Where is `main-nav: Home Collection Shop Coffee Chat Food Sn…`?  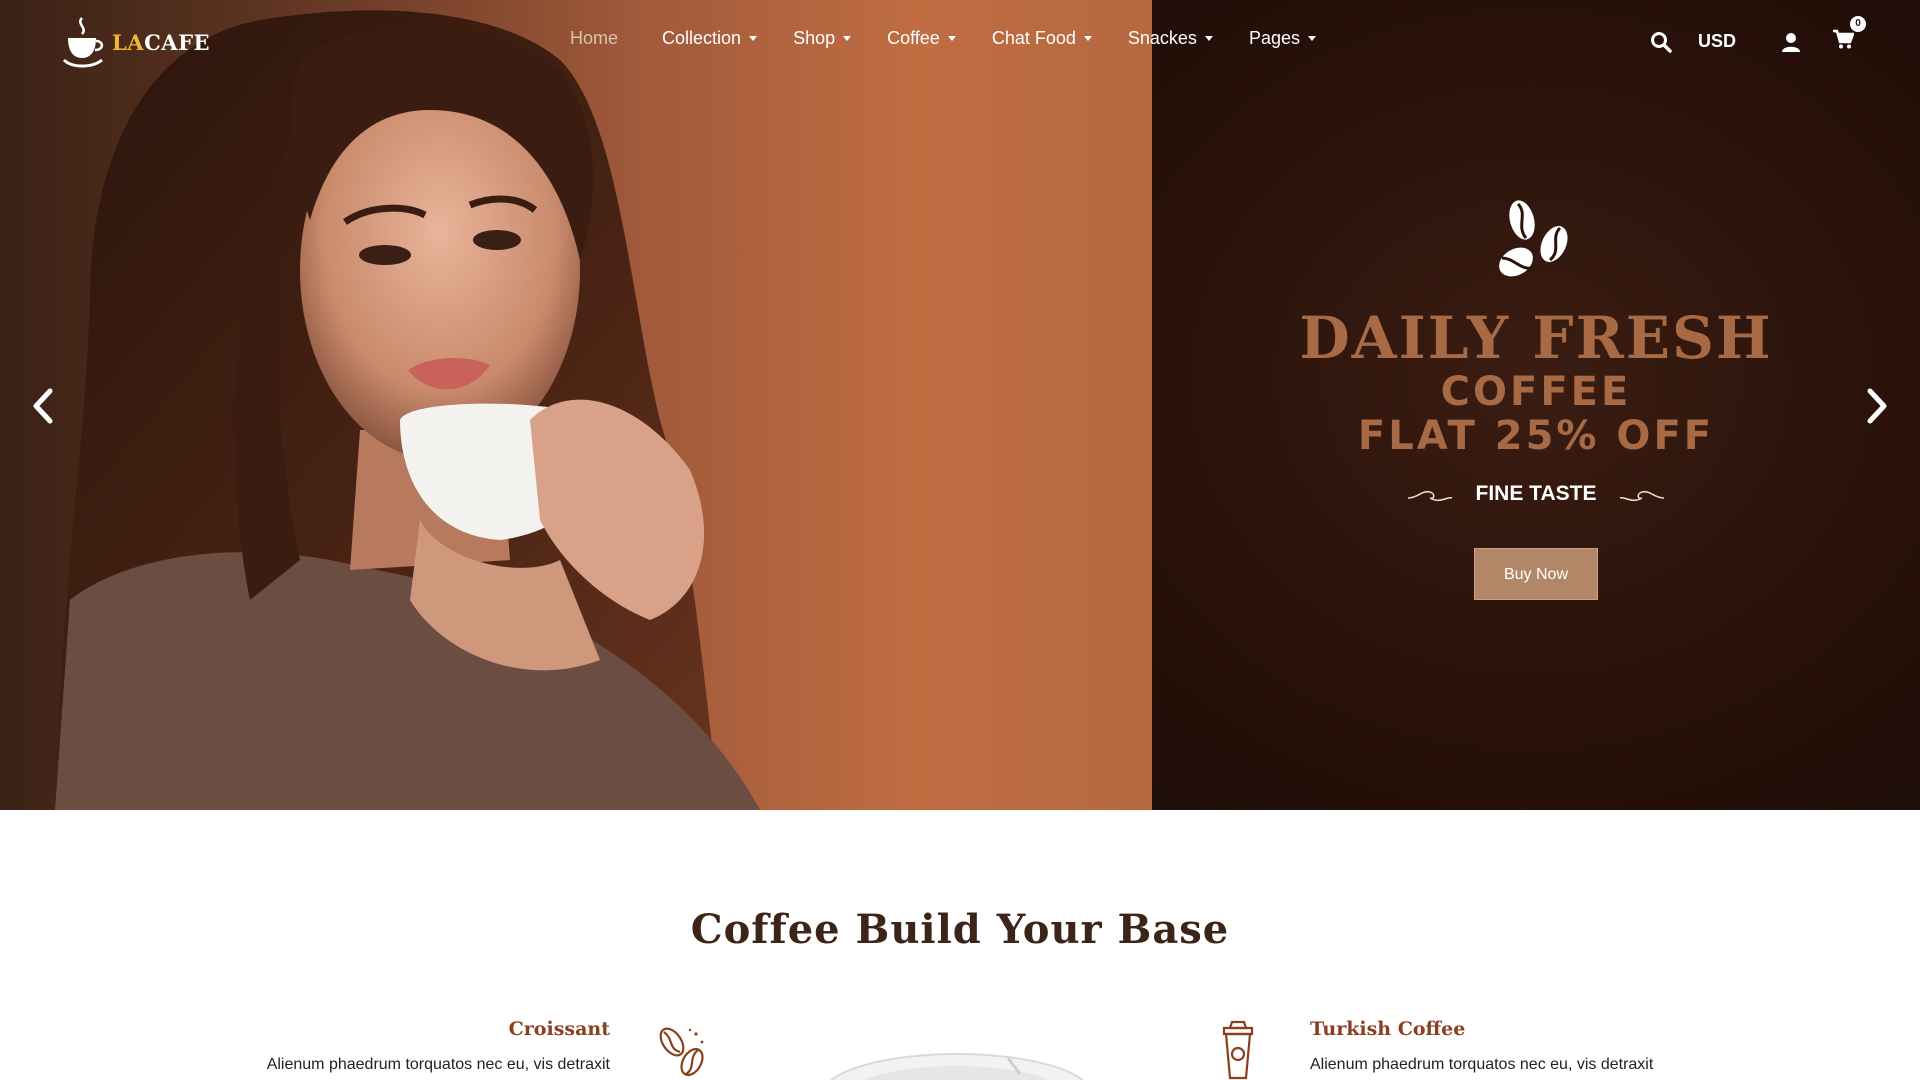
main-nav: Home Collection Shop Coffee Chat Food Sn… is located at coordinates (961, 38).